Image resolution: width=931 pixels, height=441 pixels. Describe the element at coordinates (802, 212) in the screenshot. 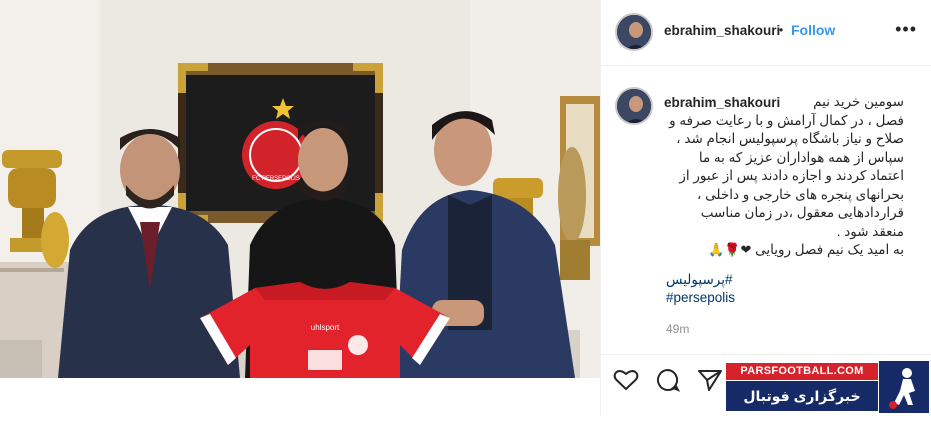

I see `caption-line: قراردادهایی معقول ،در زمان مناسب` at that location.